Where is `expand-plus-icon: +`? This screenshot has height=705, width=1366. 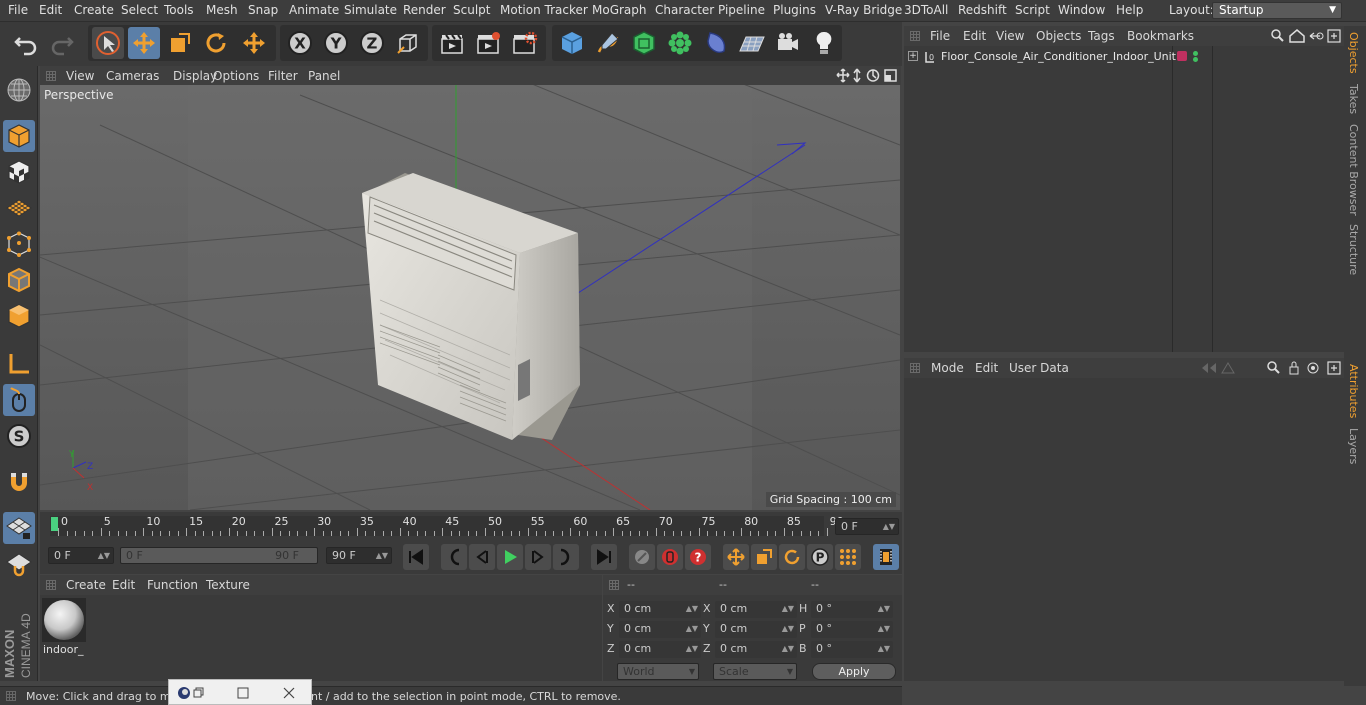 expand-plus-icon: + is located at coordinates (913, 56).